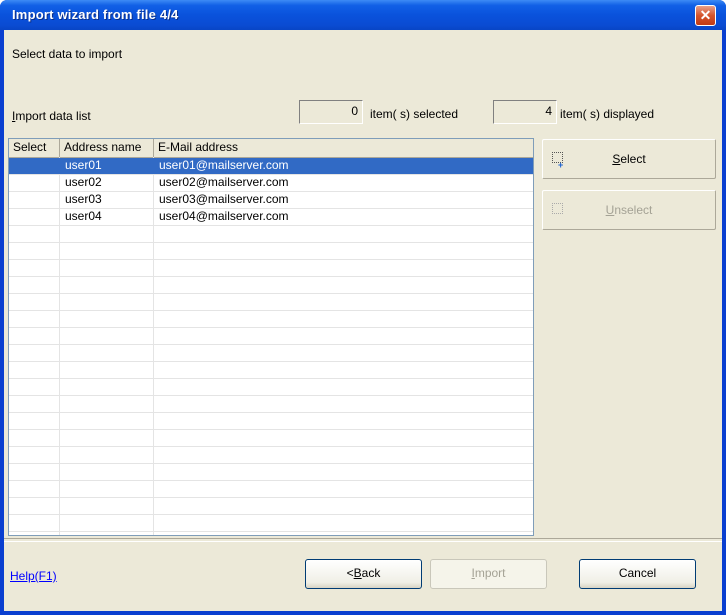  What do you see at coordinates (637, 574) in the screenshot?
I see `cancel-button: Cancel` at bounding box center [637, 574].